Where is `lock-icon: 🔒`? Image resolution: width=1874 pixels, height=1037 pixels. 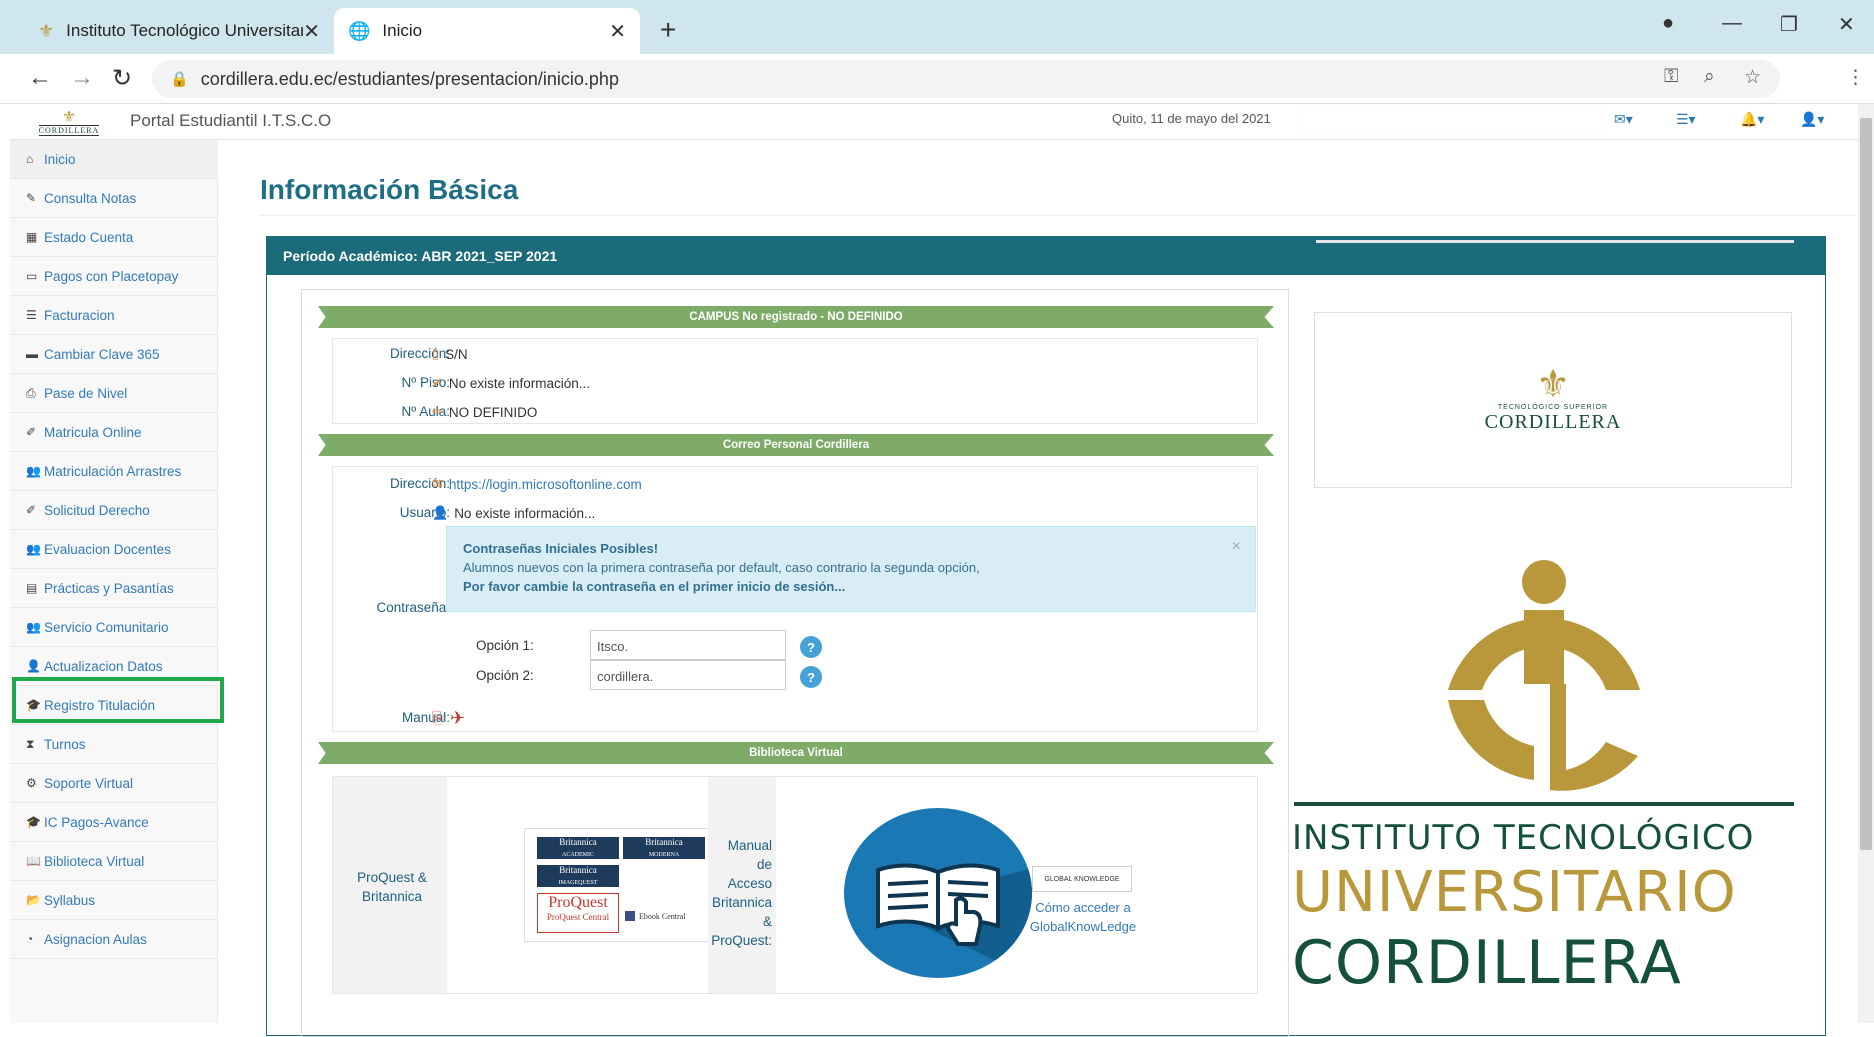
lock-icon: 🔒 is located at coordinates (179, 79).